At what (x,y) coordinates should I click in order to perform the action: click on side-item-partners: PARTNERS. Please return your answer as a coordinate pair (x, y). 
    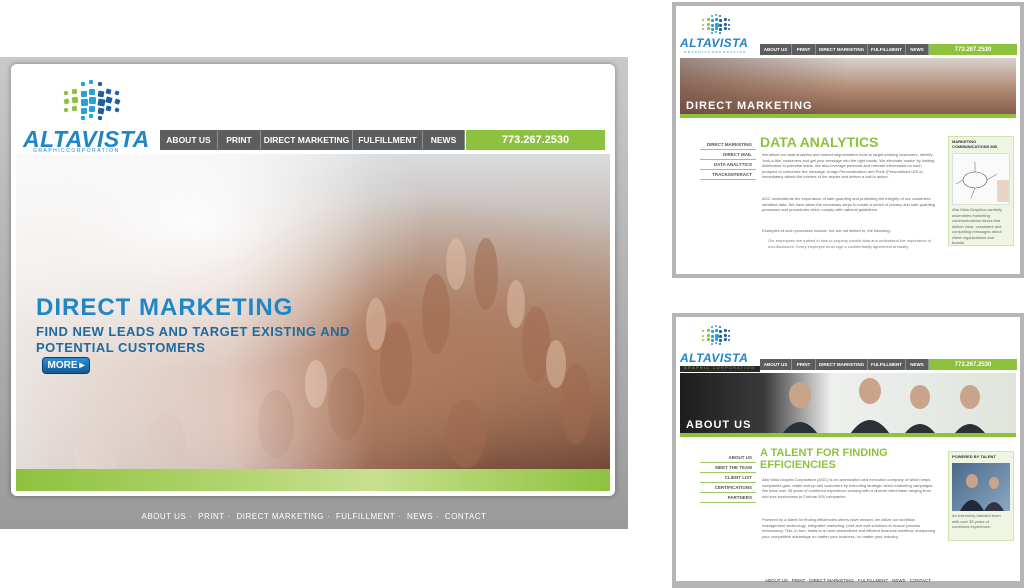
    Looking at the image, I should click on (728, 498).